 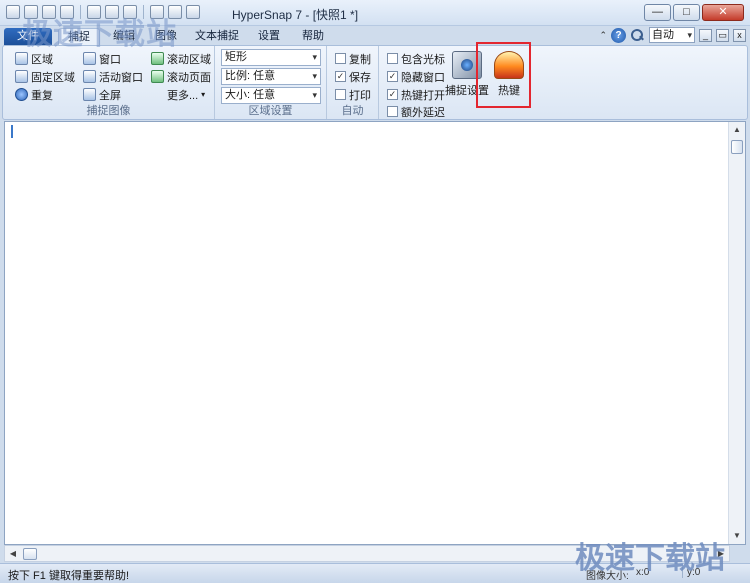 I want to click on ratio-select: 比例: 任意, so click(x=271, y=76).